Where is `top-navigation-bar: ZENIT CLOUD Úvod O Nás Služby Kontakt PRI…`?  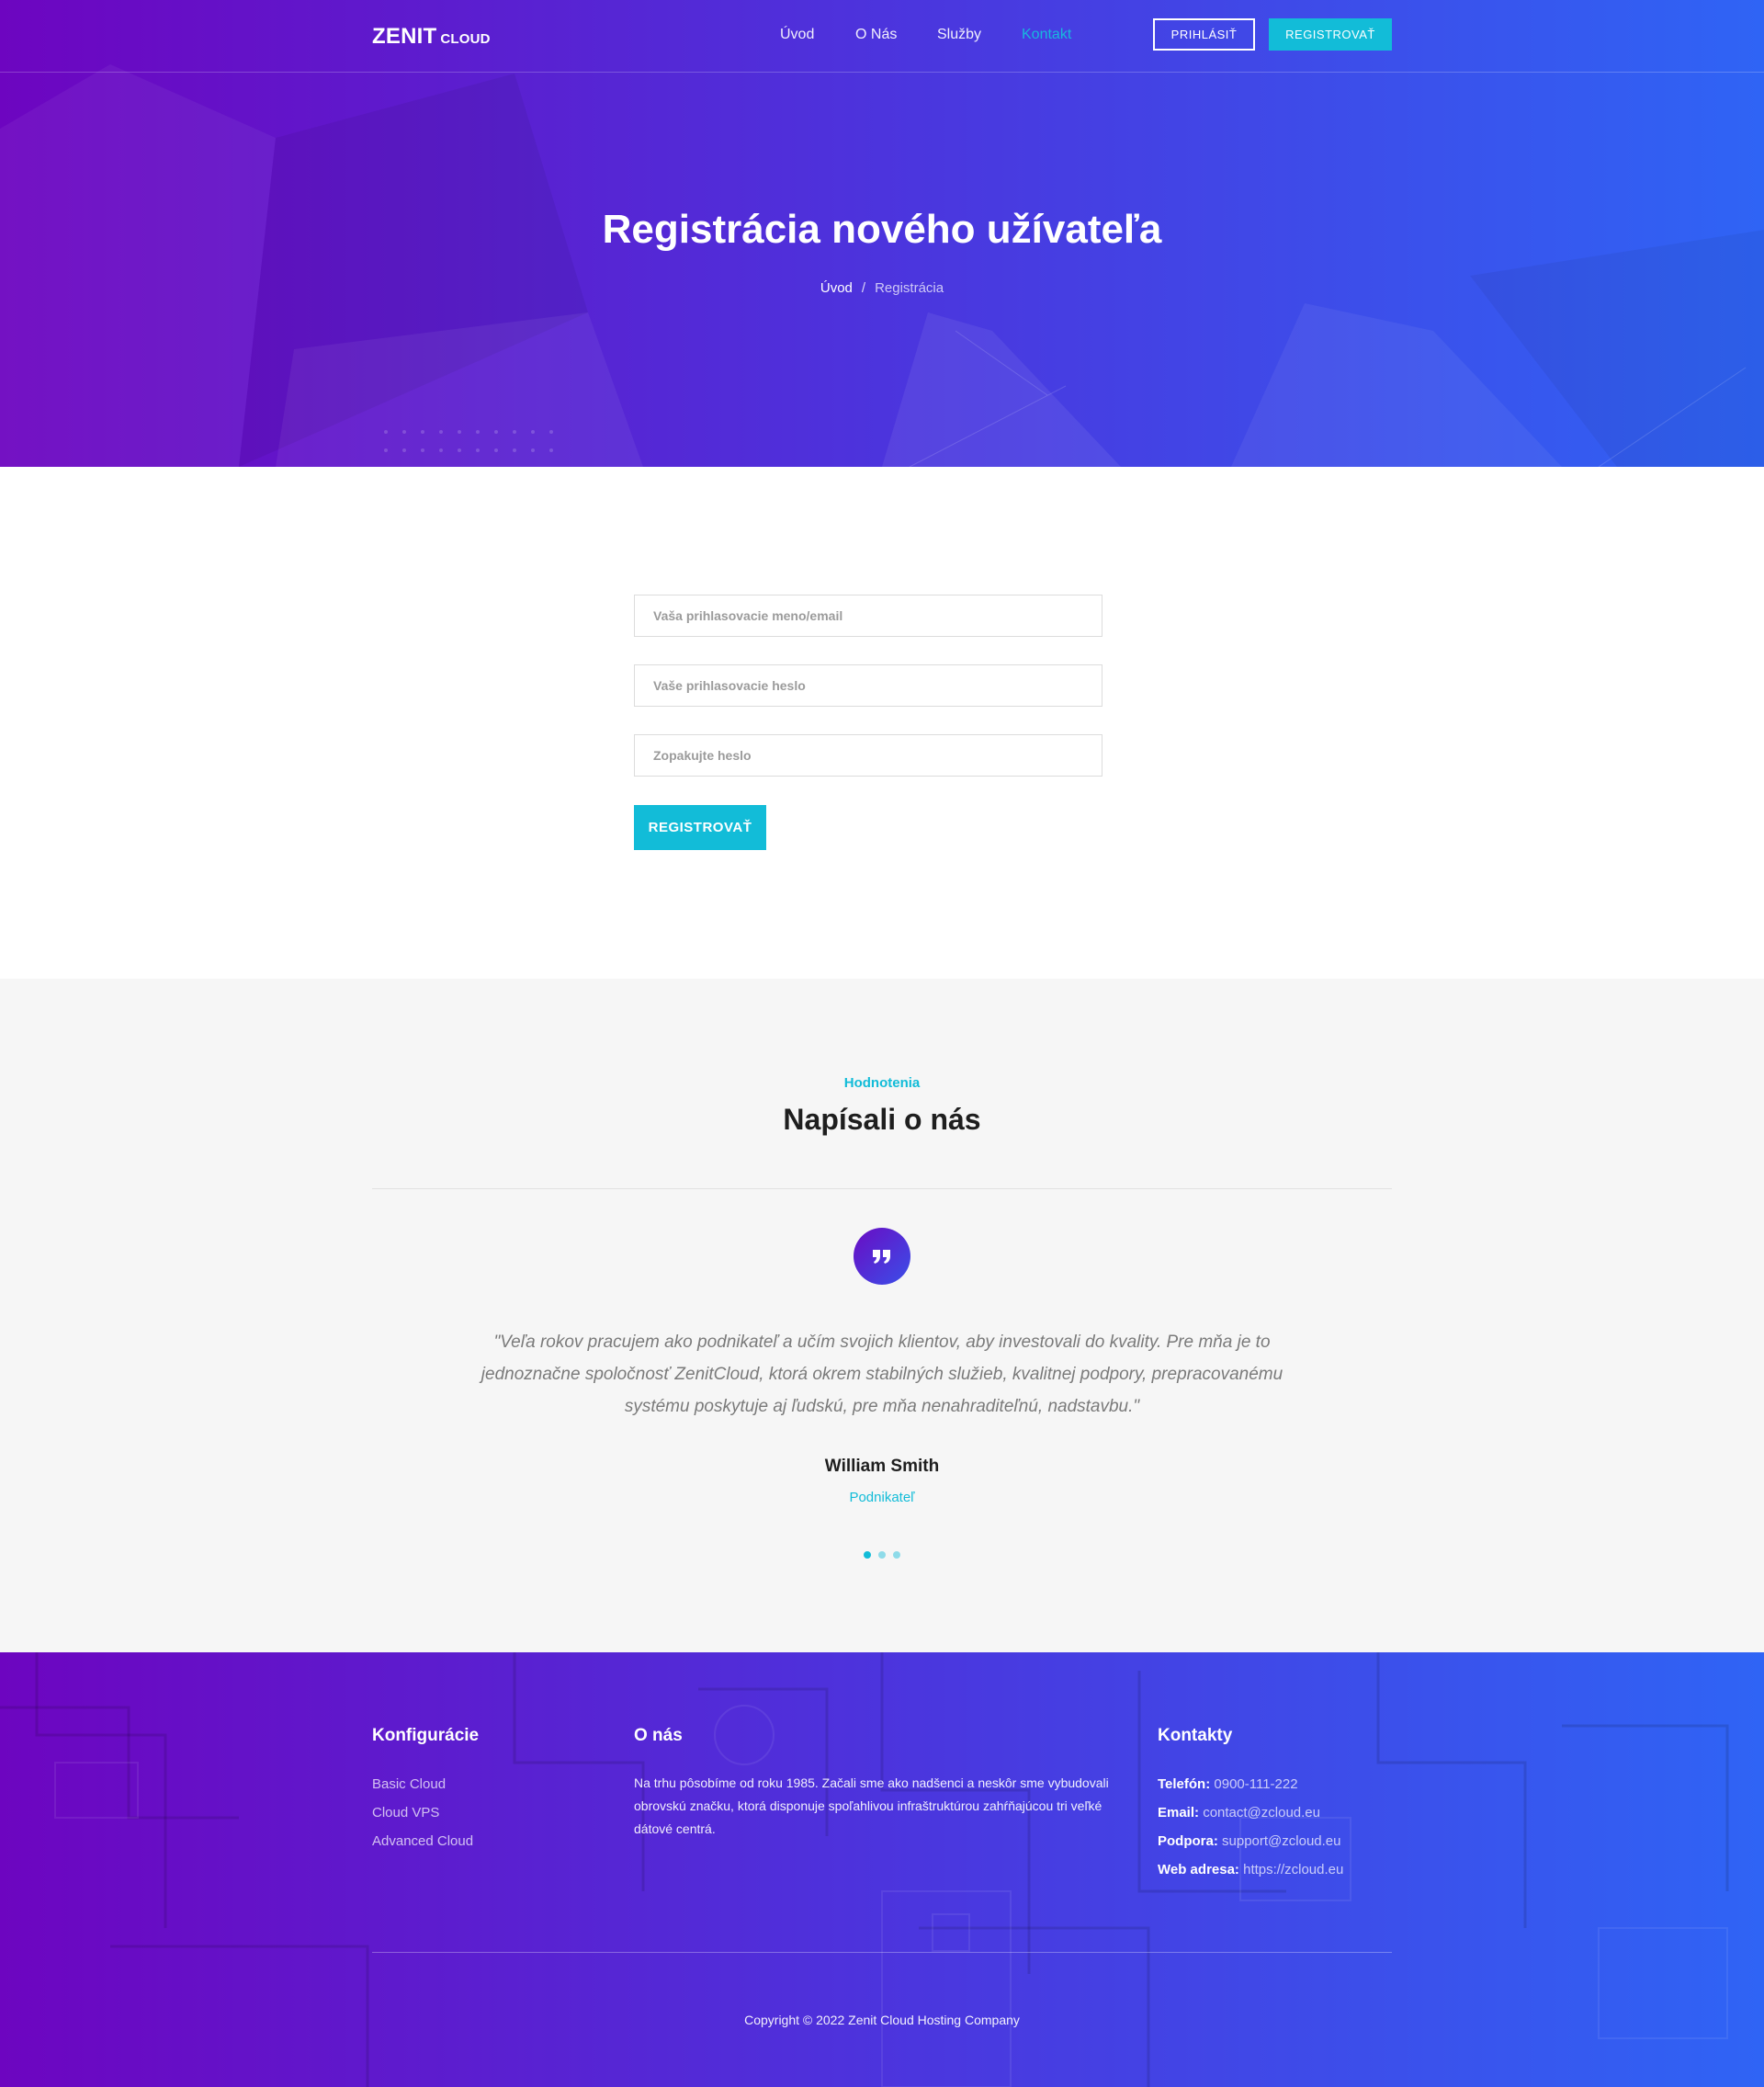 top-navigation-bar: ZENIT CLOUD Úvod O Nás Služby Kontakt PRI… is located at coordinates (882, 36).